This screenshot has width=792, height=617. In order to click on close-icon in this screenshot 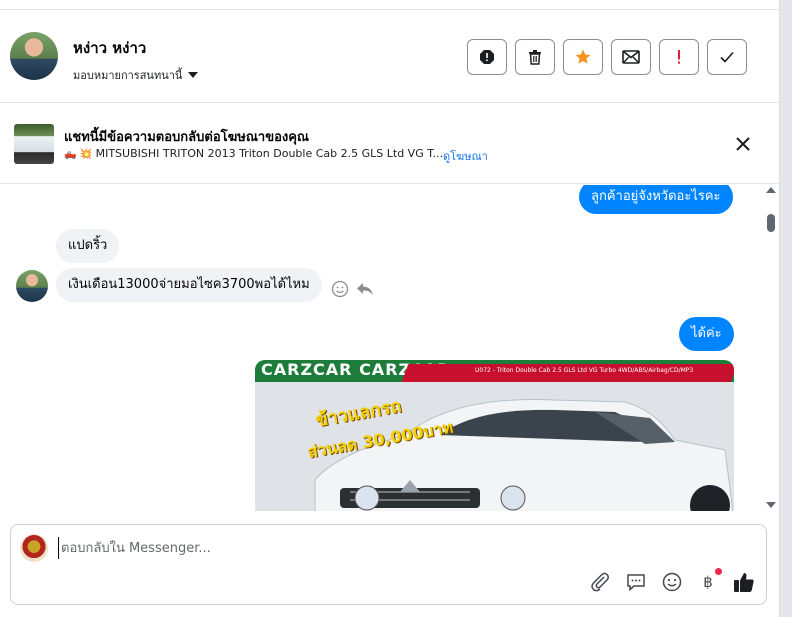, I will do `click(743, 144)`.